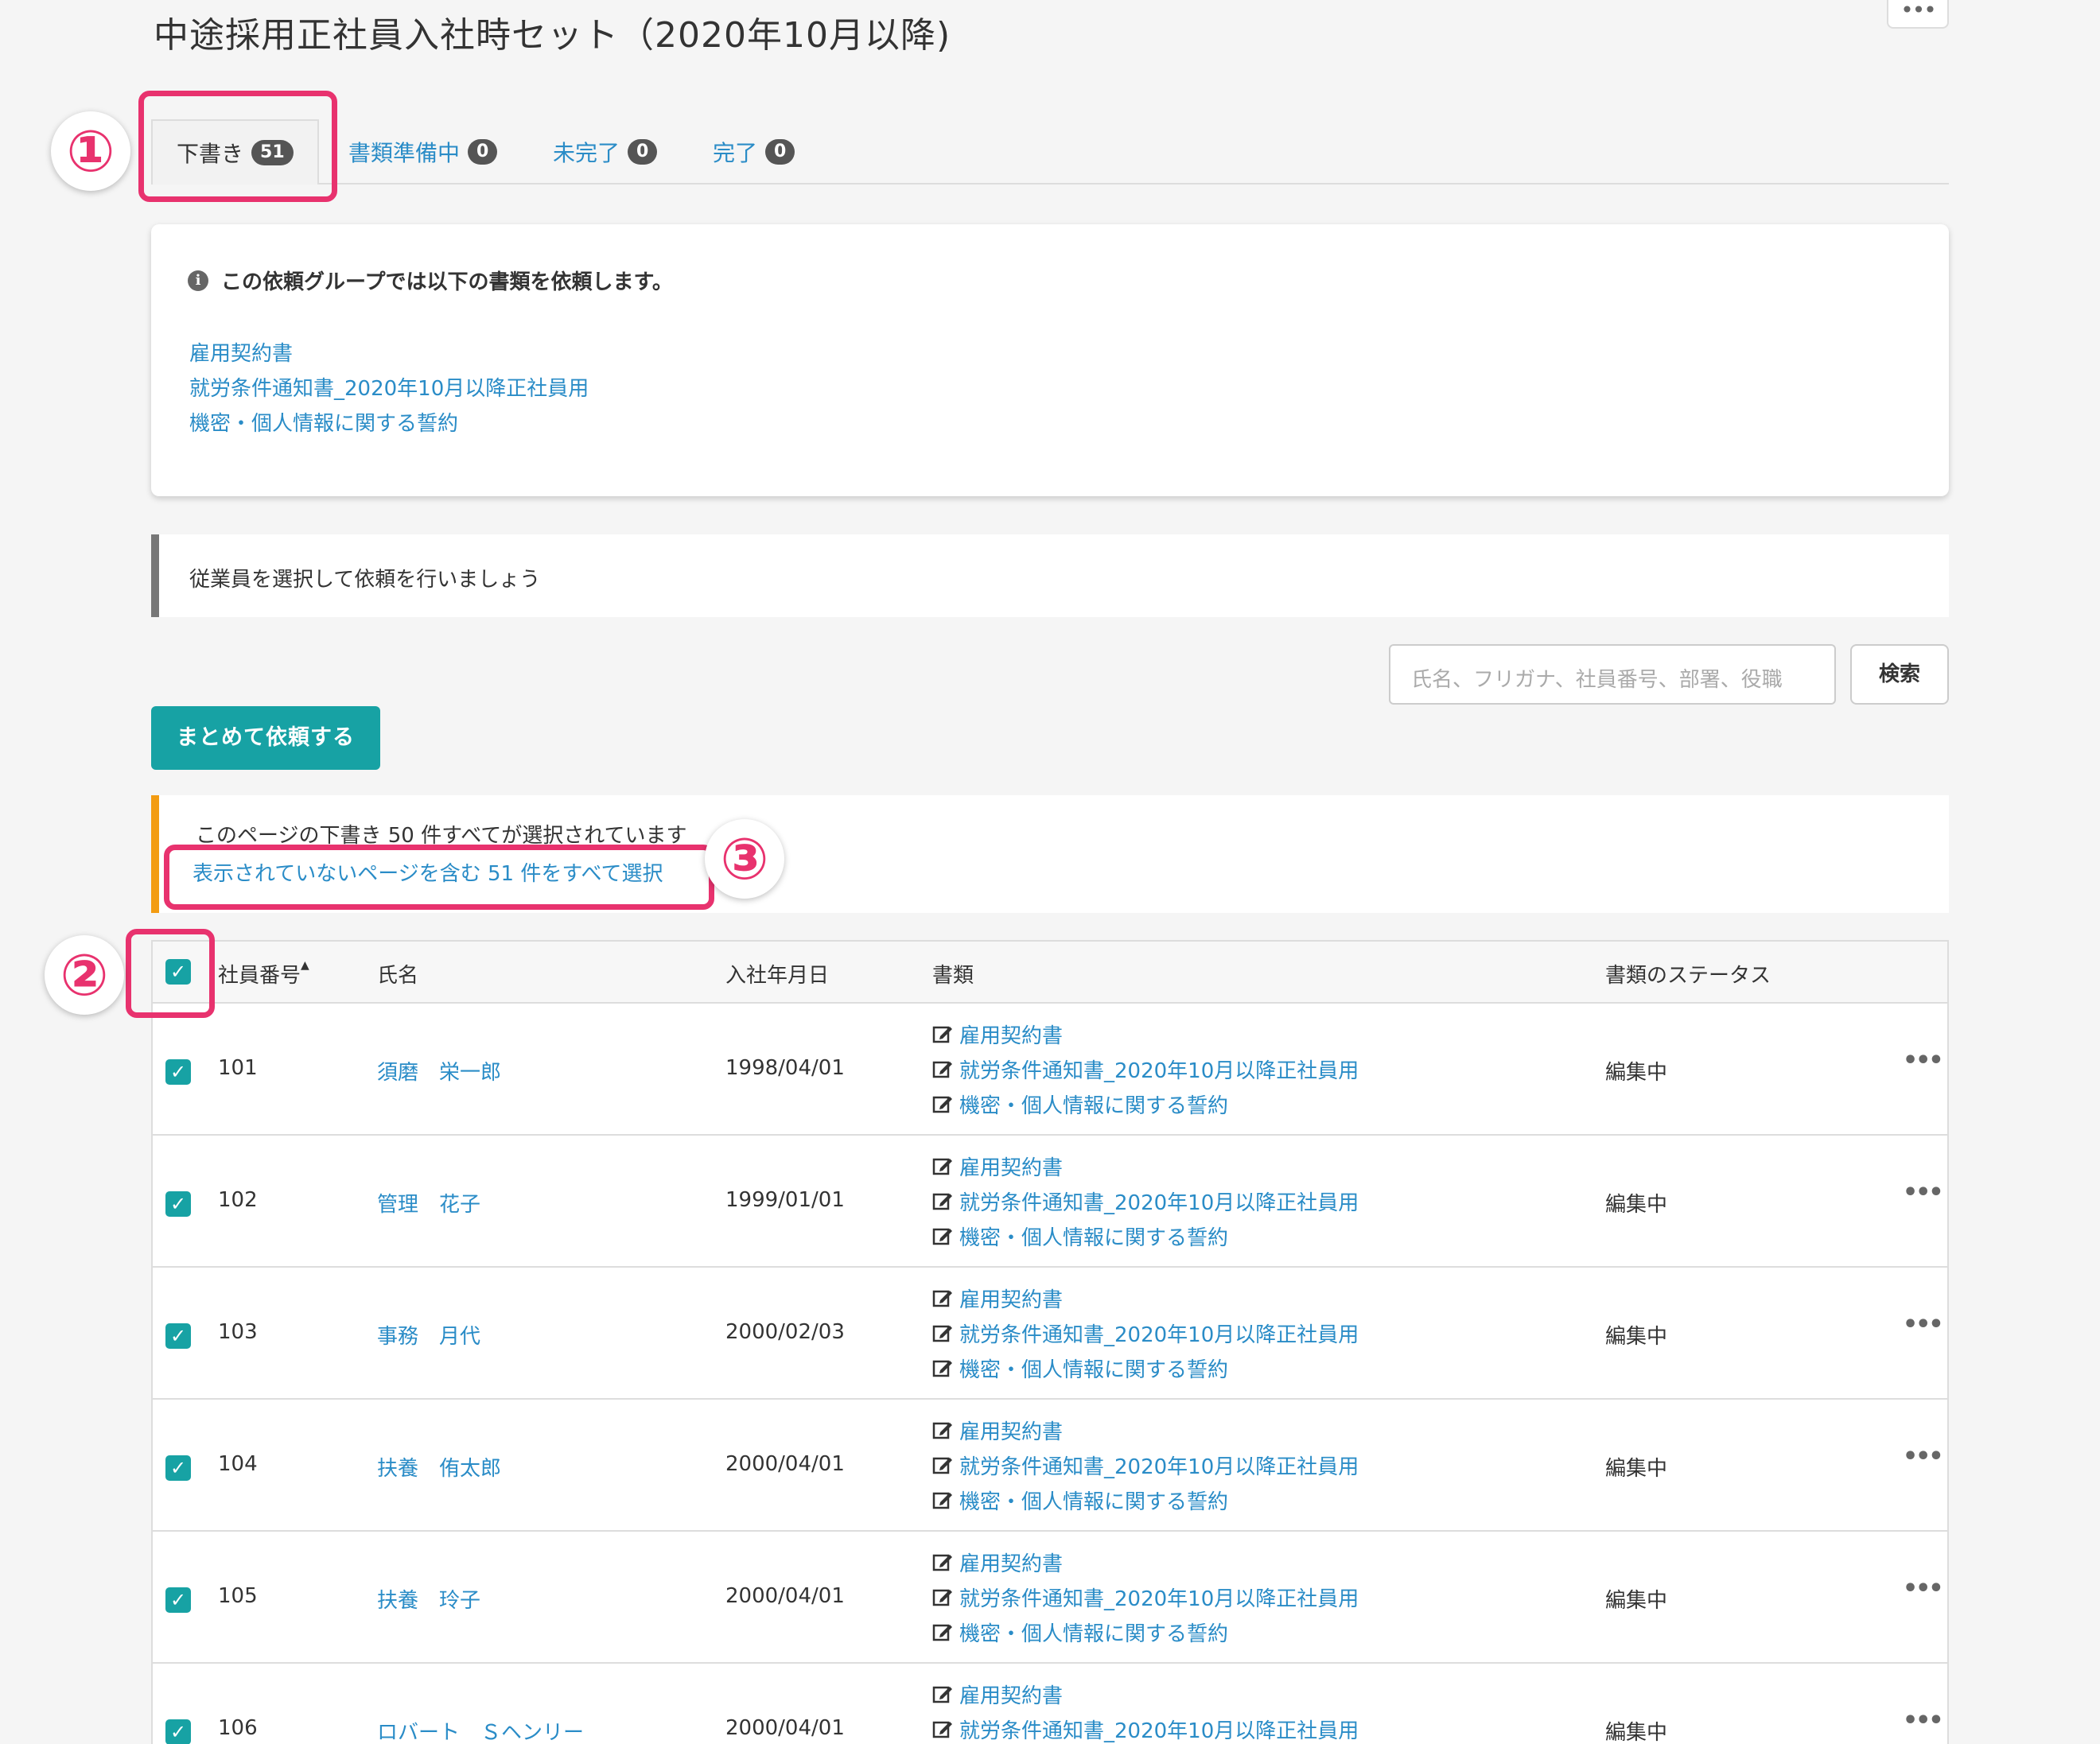 Image resolution: width=2100 pixels, height=1744 pixels. What do you see at coordinates (428, 1599) in the screenshot?
I see `row-employee-name: 扶養 玲子` at bounding box center [428, 1599].